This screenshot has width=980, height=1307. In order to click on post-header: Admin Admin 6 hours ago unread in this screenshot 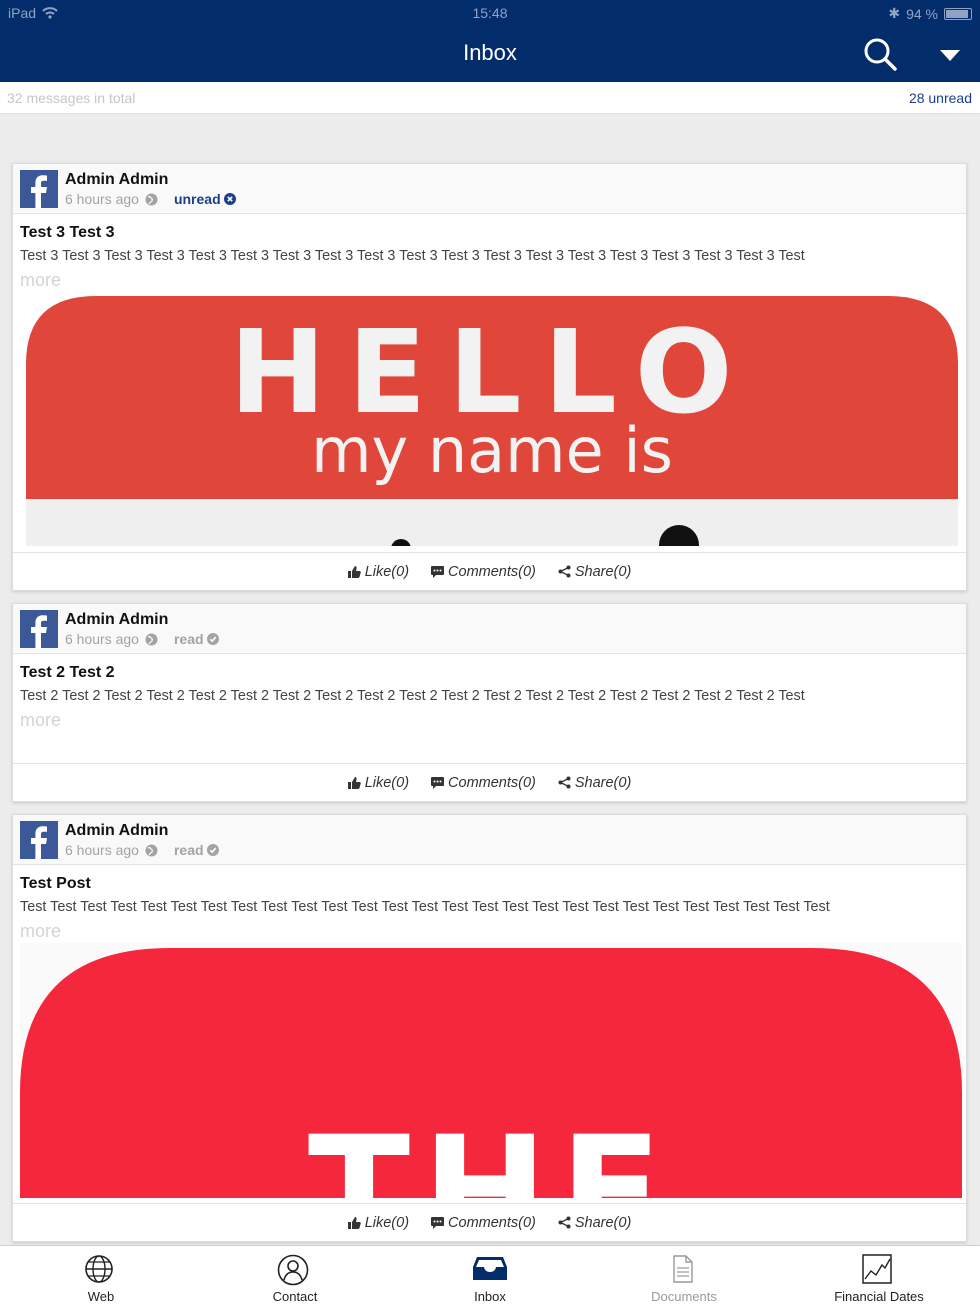, I will do `click(489, 189)`.